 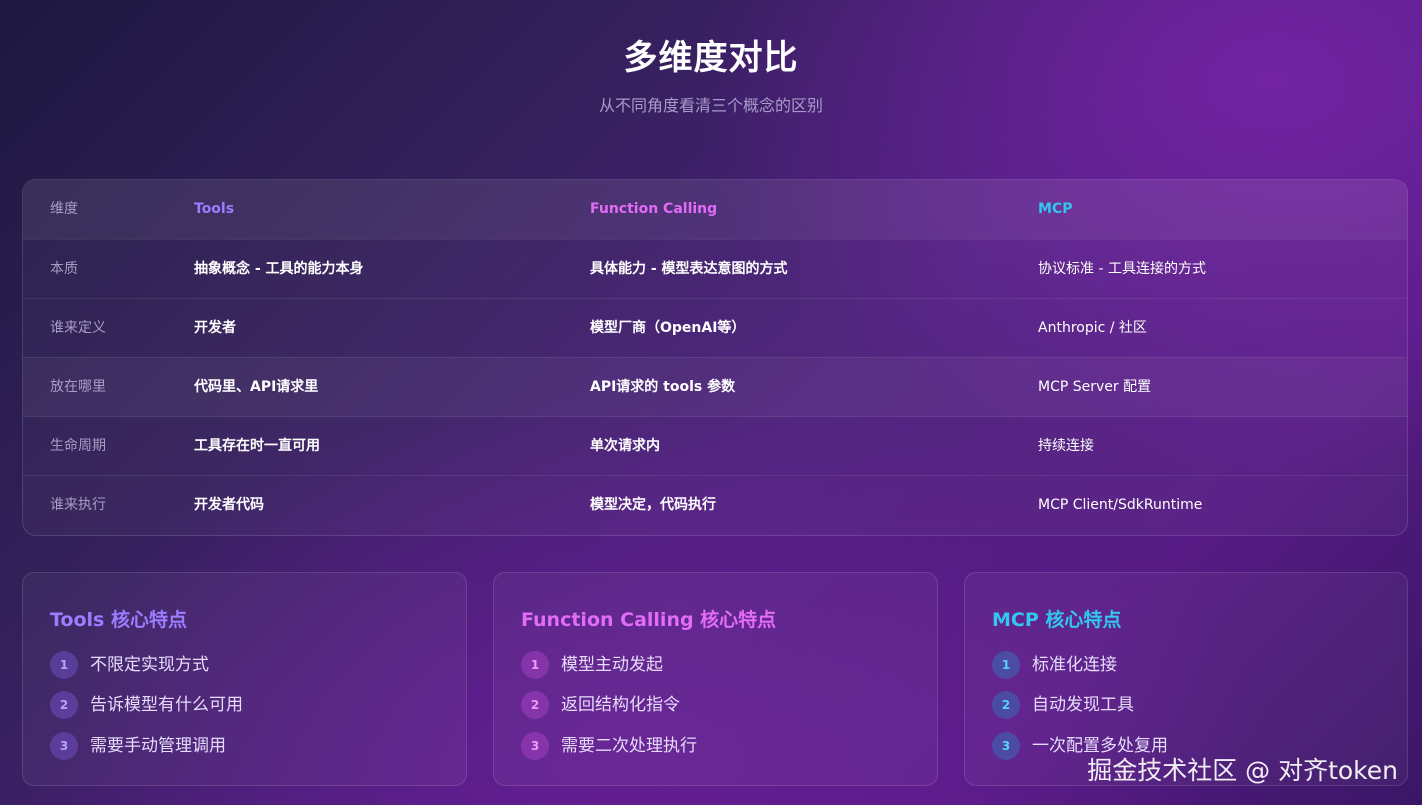 What do you see at coordinates (149, 665) in the screenshot?
I see `list-item-text: 不限定实现方式` at bounding box center [149, 665].